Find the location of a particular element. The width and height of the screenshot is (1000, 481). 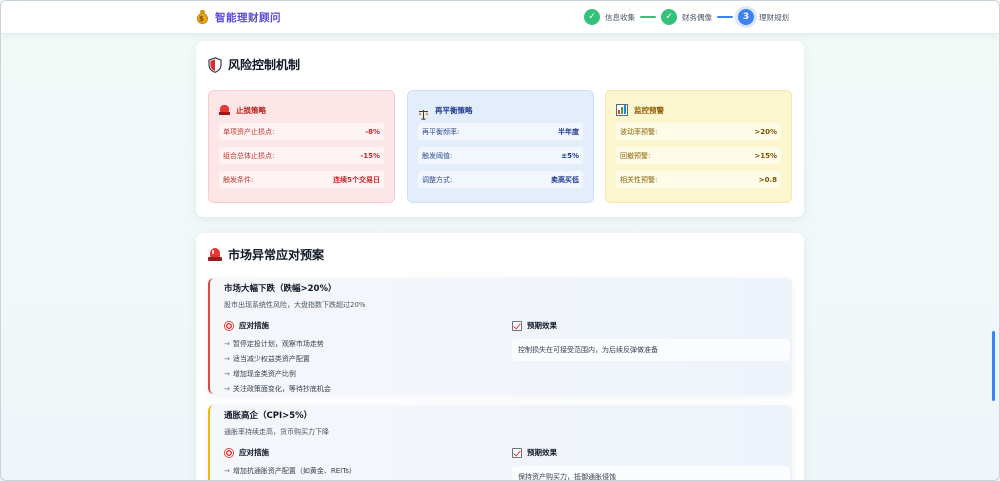

top-bar: $ 智能理财顾问 ✓ 信息收集 ✓ 财务偶像 3 理财规划 is located at coordinates (500, 17).